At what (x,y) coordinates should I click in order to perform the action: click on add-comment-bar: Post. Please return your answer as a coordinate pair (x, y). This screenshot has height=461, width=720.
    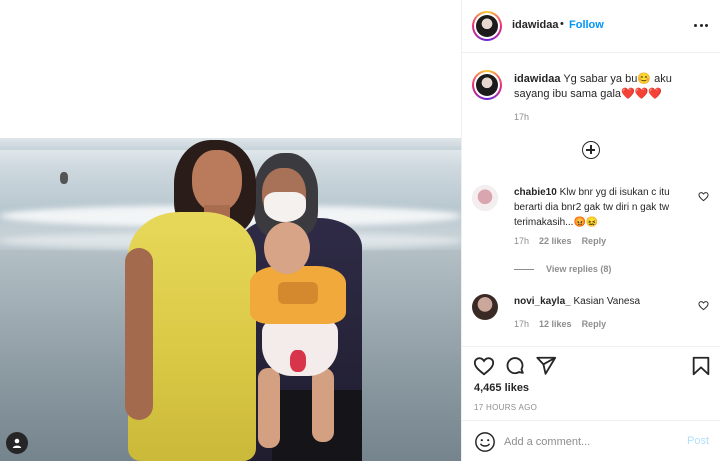
    Looking at the image, I should click on (591, 440).